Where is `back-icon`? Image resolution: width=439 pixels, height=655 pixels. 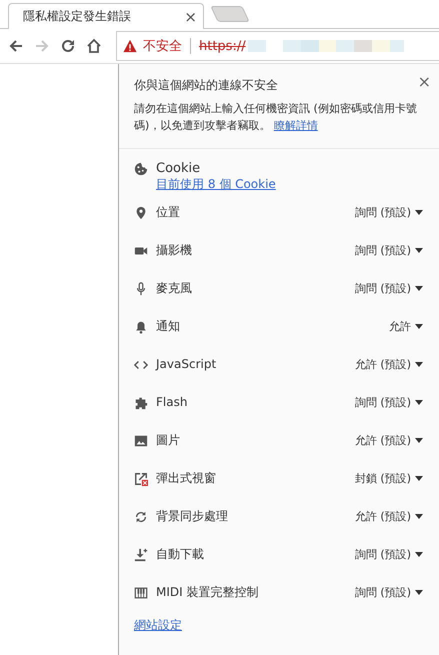 back-icon is located at coordinates (16, 46).